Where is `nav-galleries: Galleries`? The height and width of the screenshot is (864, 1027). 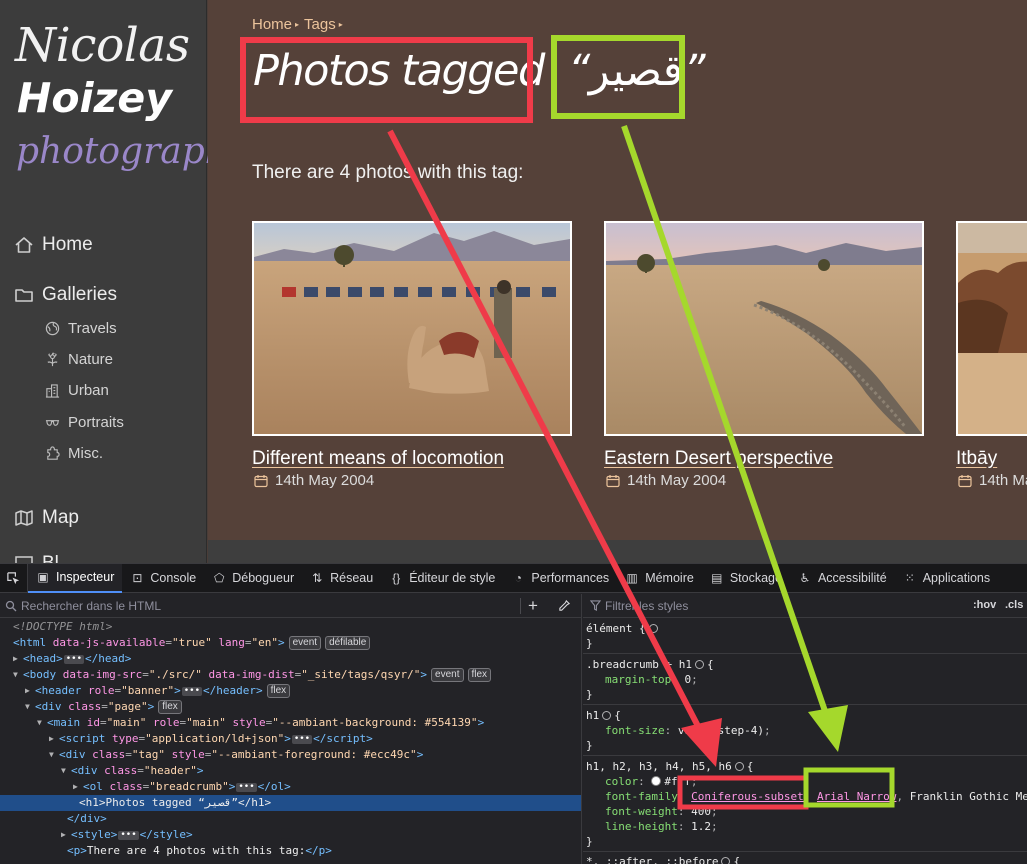
nav-galleries: Galleries is located at coordinates (65, 295).